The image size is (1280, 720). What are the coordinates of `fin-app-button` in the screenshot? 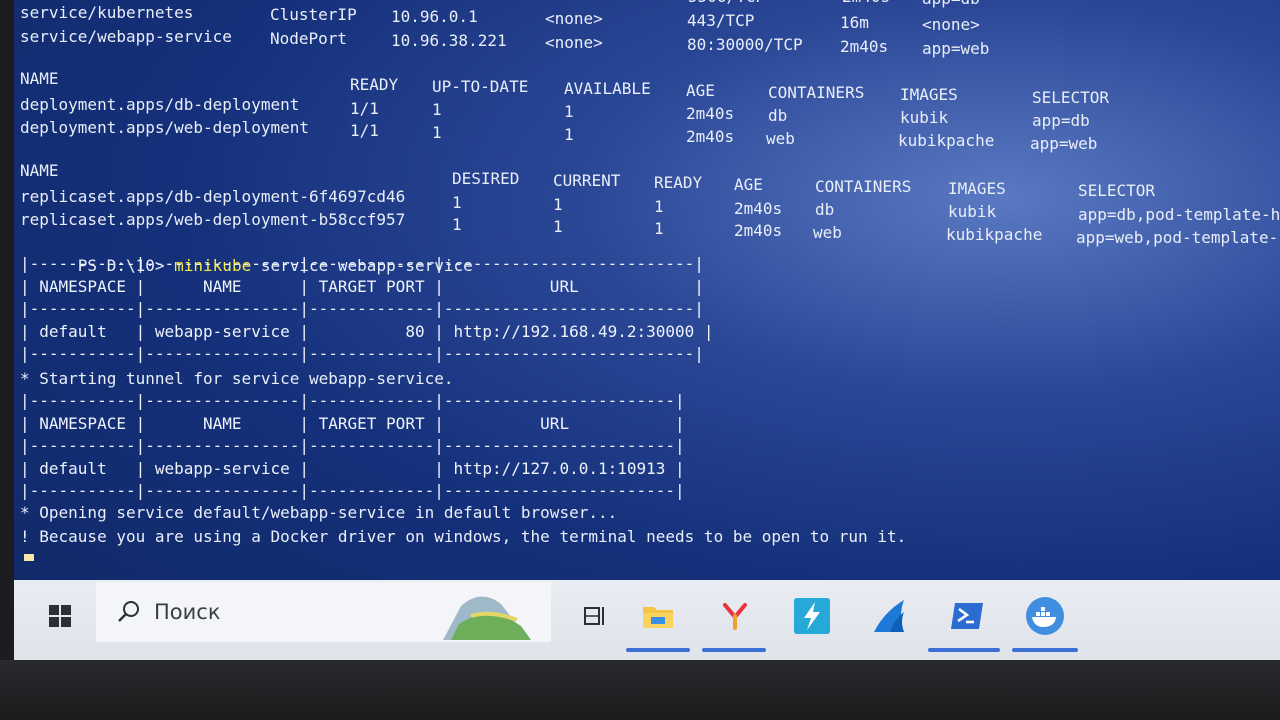 It's located at (890, 616).